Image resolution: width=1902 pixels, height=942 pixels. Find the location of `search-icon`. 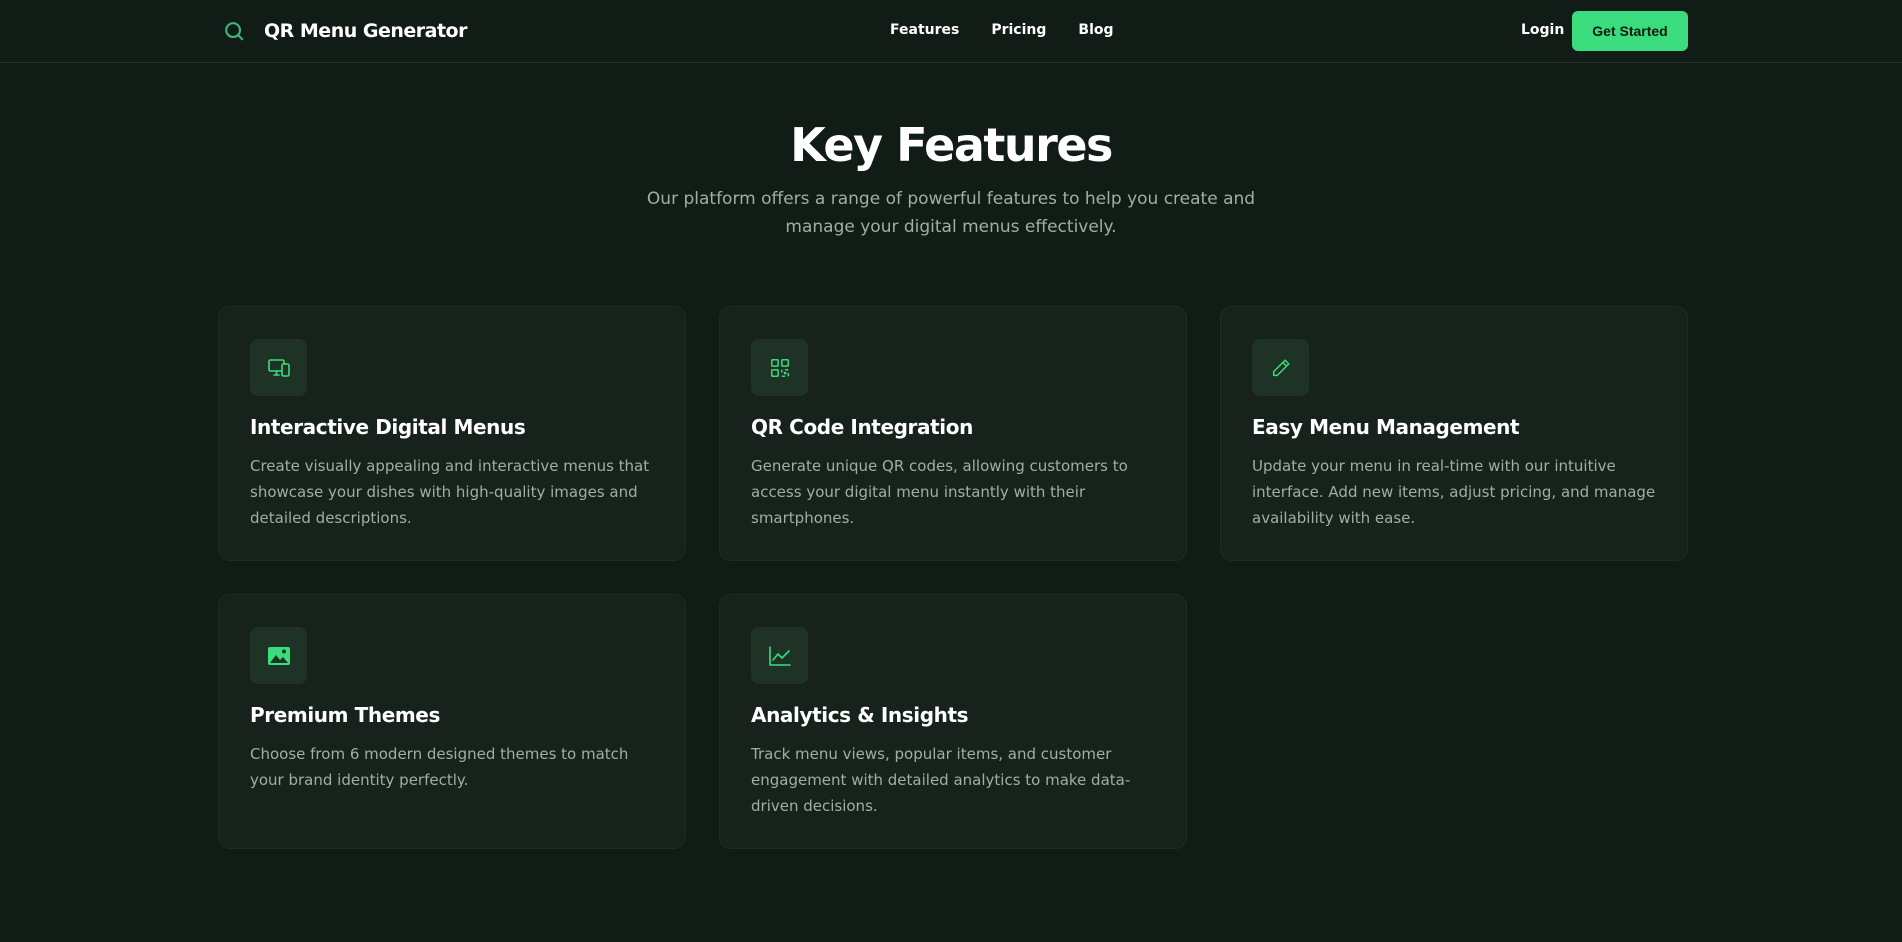

search-icon is located at coordinates (234, 31).